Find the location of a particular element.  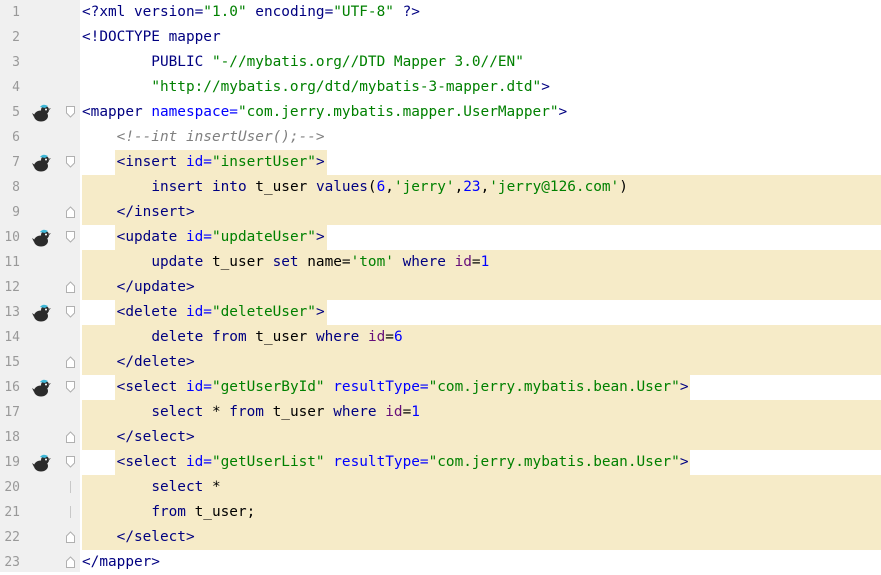

line-number: 10 is located at coordinates (12, 237).